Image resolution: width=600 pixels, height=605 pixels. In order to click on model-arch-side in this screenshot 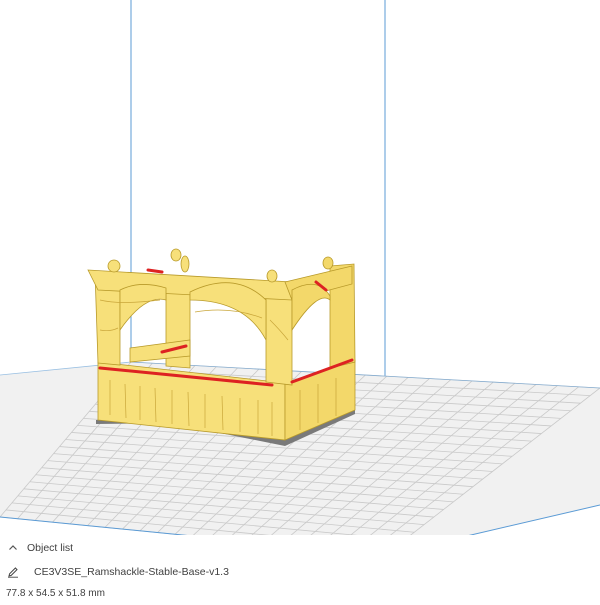, I will do `click(311, 307)`.